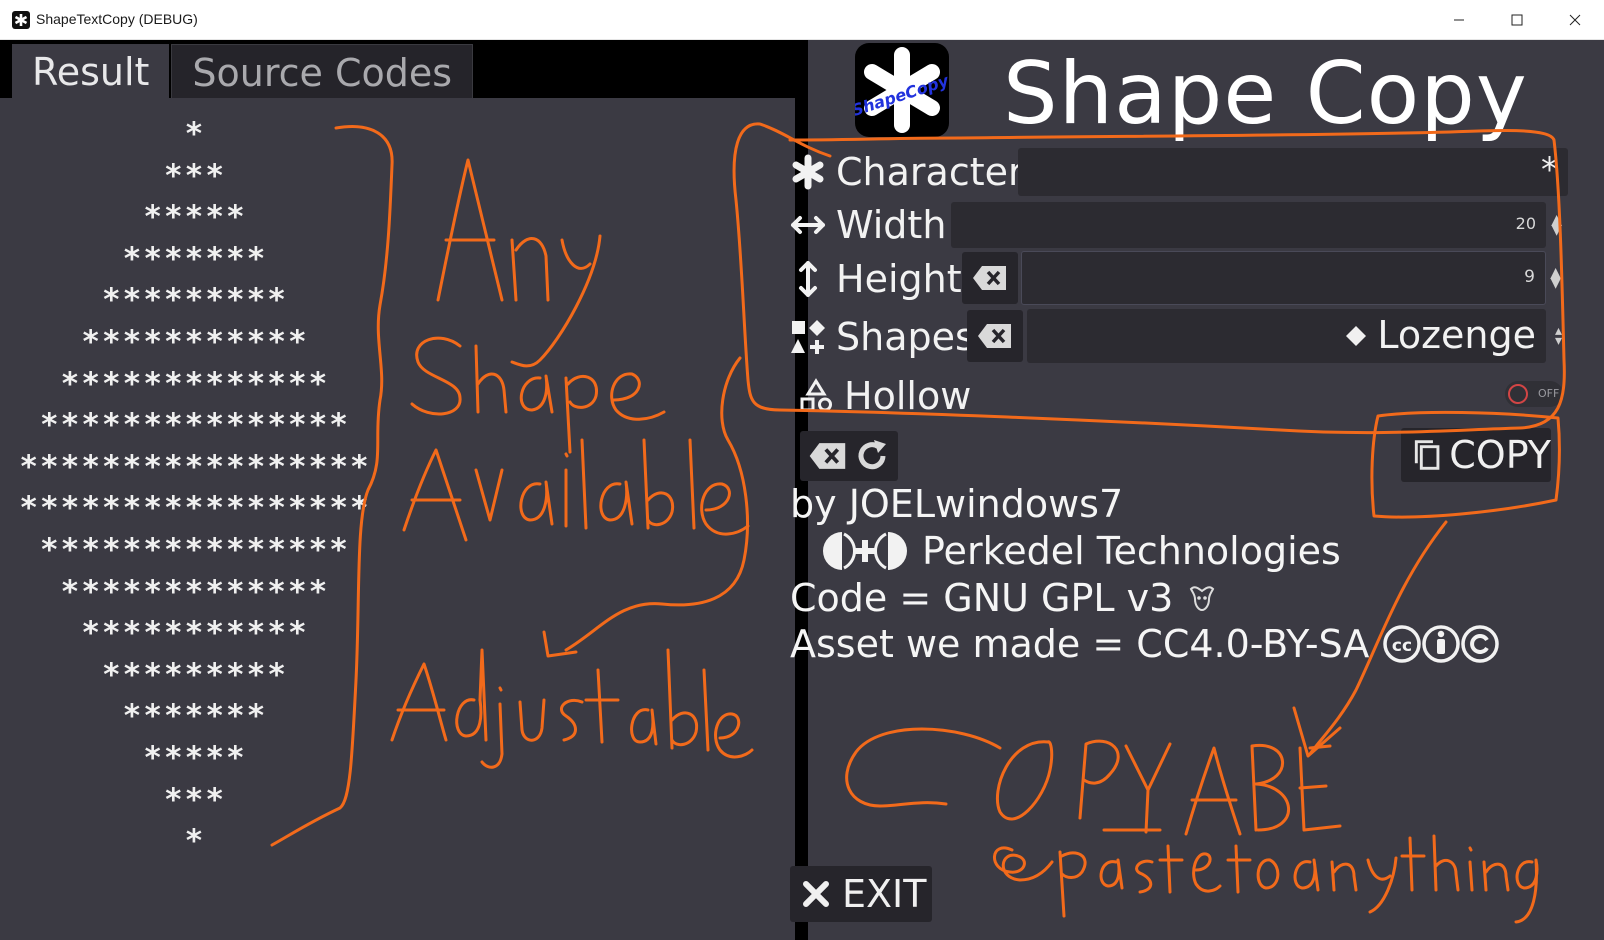 The height and width of the screenshot is (940, 1604). I want to click on lozenge-icon, so click(1355, 335).